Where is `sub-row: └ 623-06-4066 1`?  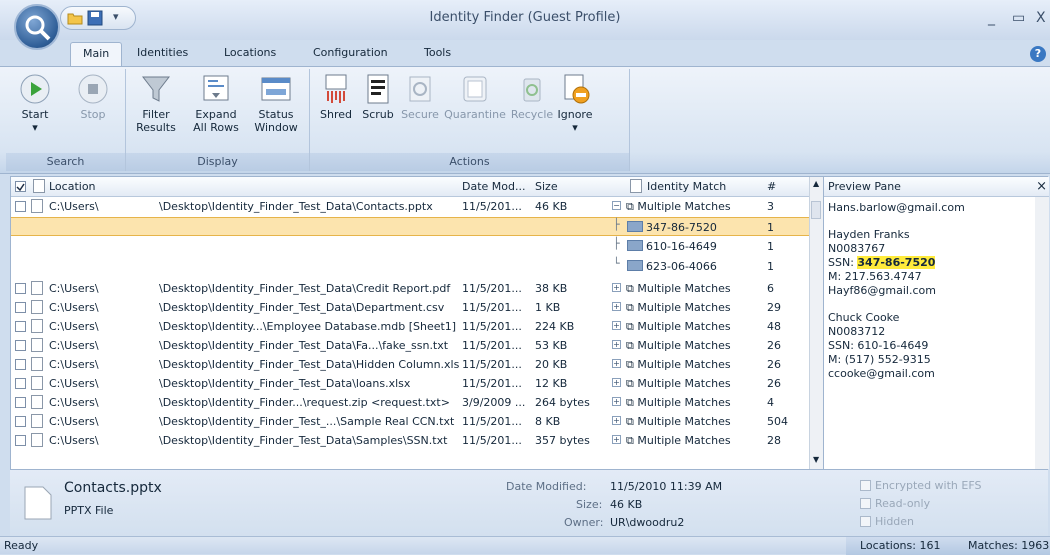 sub-row: └ 623-06-4066 1 is located at coordinates (411, 266).